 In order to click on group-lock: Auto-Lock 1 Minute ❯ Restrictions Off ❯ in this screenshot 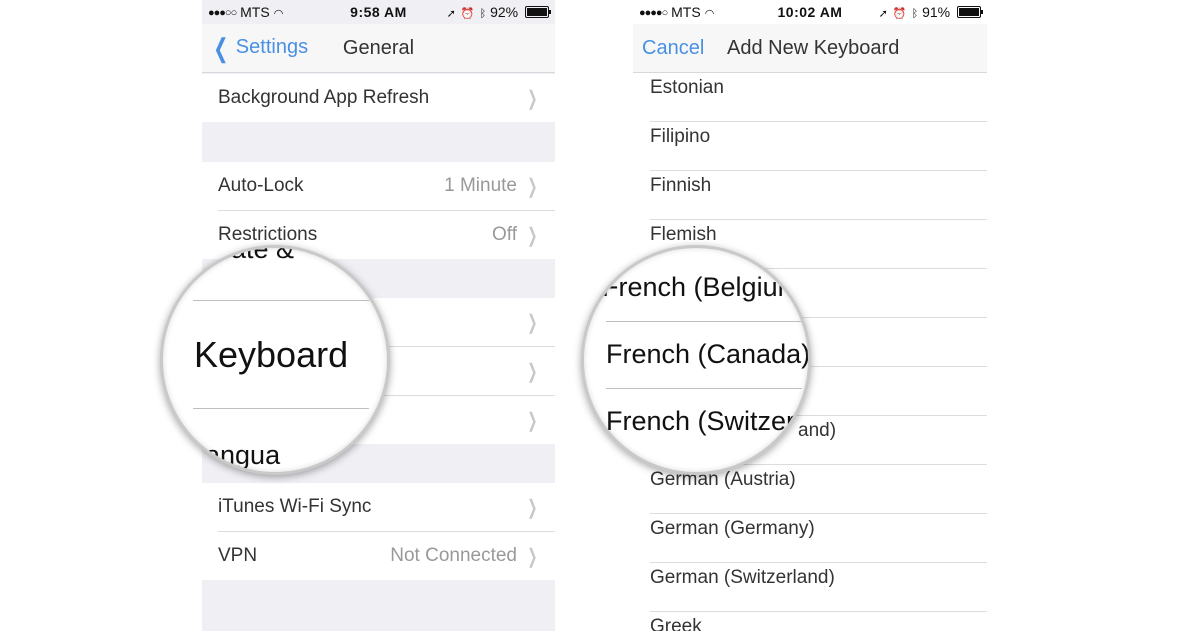, I will do `click(378, 210)`.